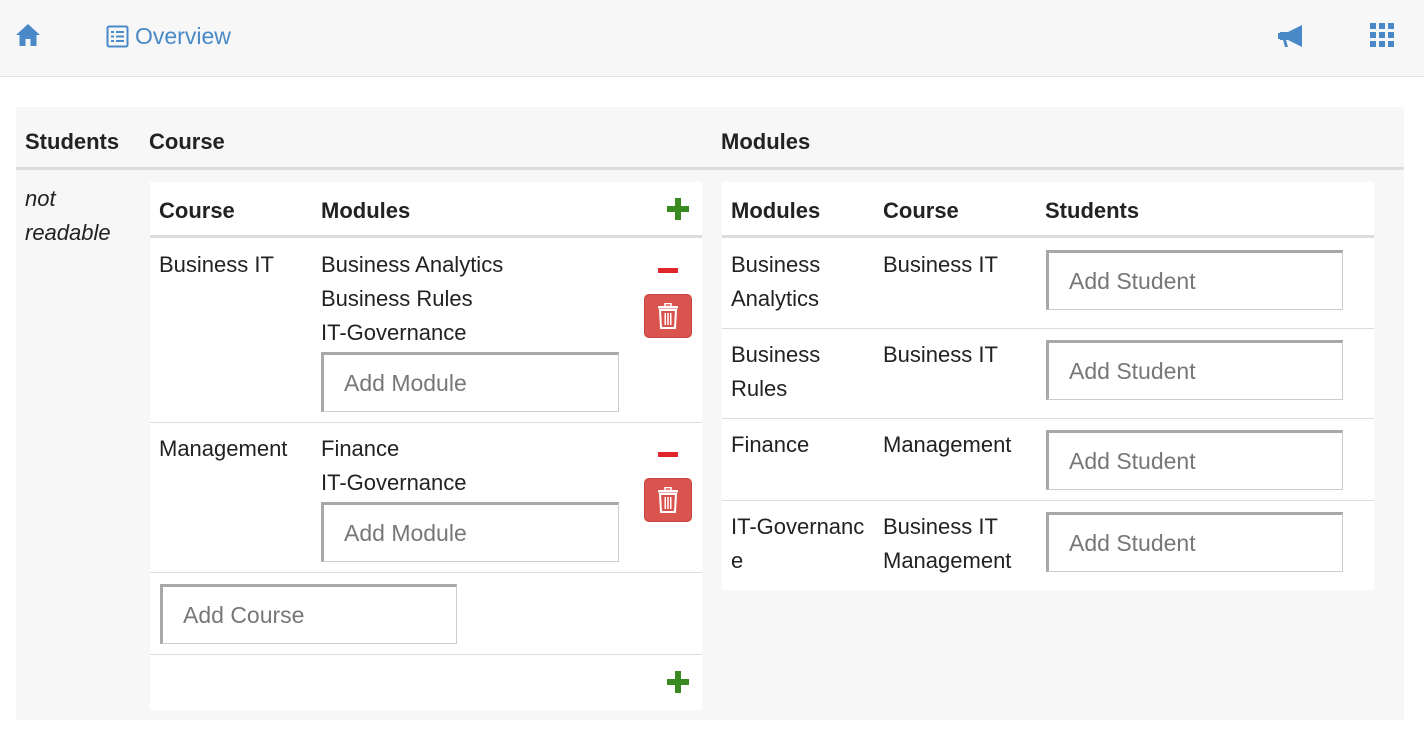 This screenshot has width=1424, height=740. Describe the element at coordinates (1092, 210) in the screenshot. I see `modules-col-students: Students` at that location.